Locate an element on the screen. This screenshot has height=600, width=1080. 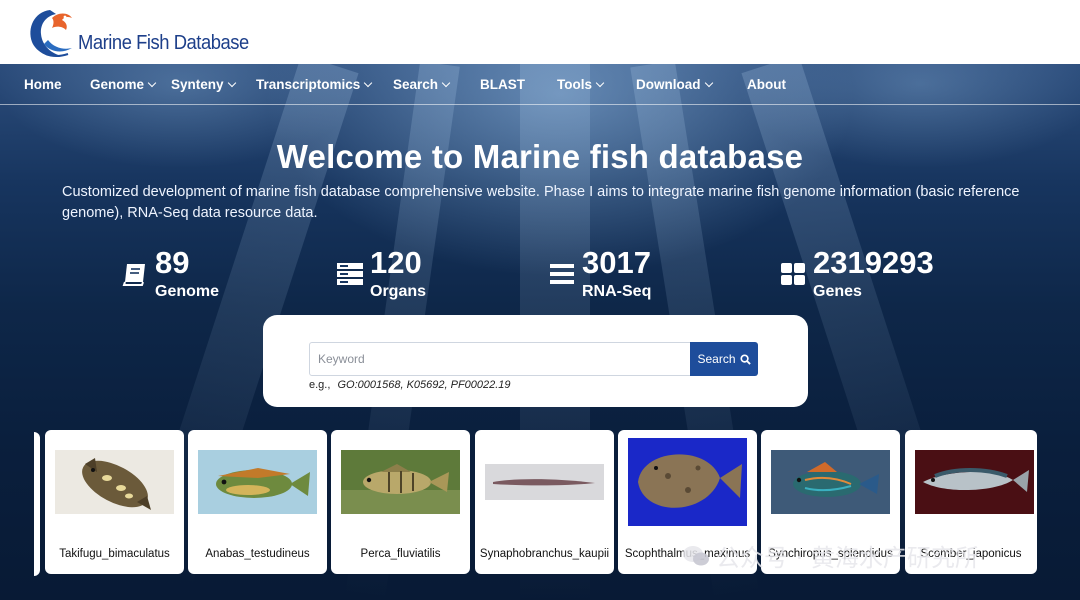
search-button: Search is located at coordinates (724, 359).